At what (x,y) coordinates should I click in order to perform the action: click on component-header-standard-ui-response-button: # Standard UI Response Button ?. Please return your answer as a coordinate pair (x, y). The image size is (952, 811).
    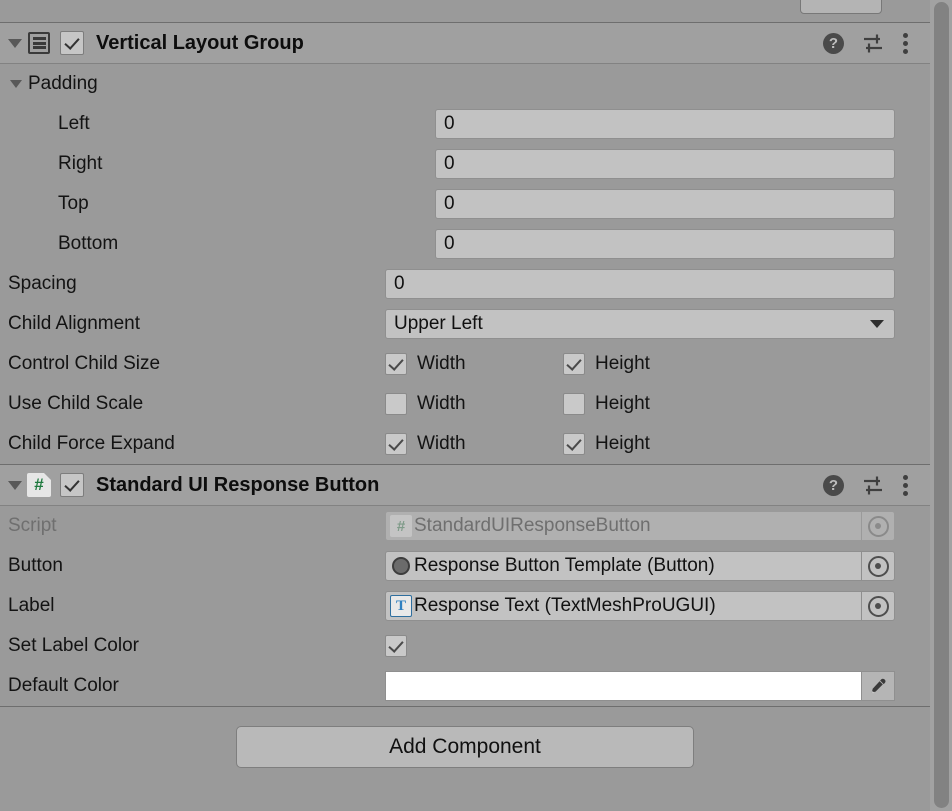
    Looking at the image, I should click on (465, 485).